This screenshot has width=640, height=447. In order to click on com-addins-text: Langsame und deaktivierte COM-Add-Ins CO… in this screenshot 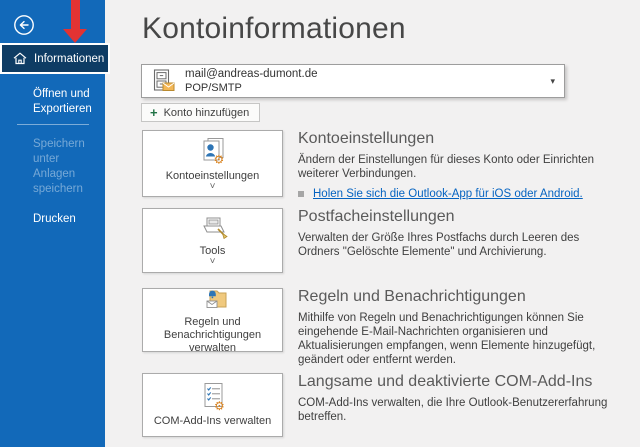, I will do `click(458, 398)`.